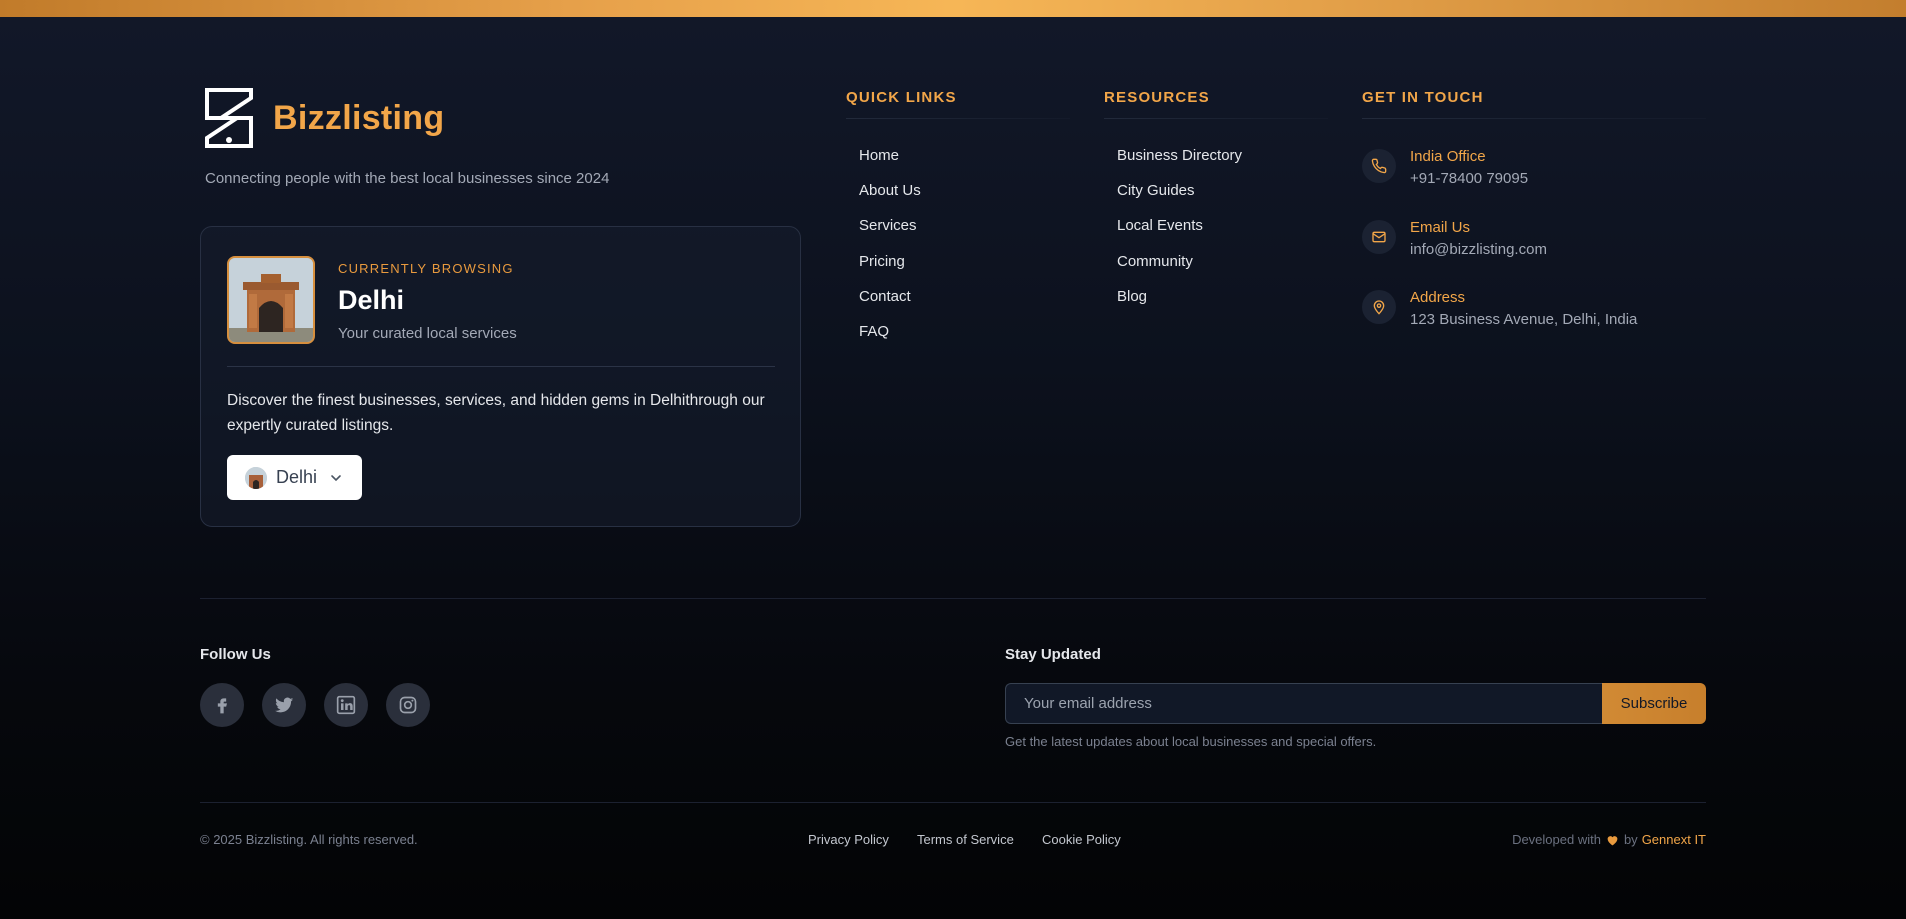 The width and height of the screenshot is (1906, 919). I want to click on resources-rule, so click(1216, 118).